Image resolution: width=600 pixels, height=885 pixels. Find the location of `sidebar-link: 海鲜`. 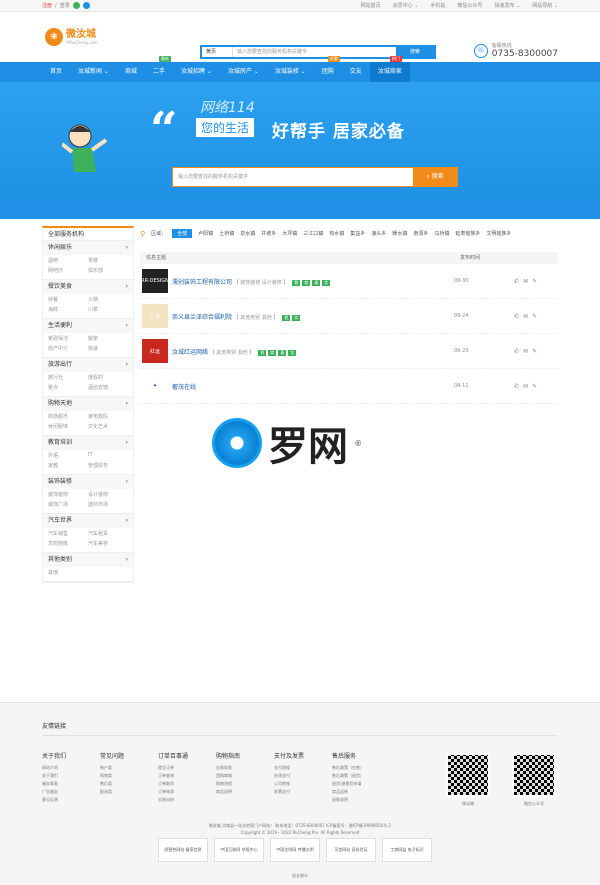

sidebar-link: 海鲜 is located at coordinates (68, 309).